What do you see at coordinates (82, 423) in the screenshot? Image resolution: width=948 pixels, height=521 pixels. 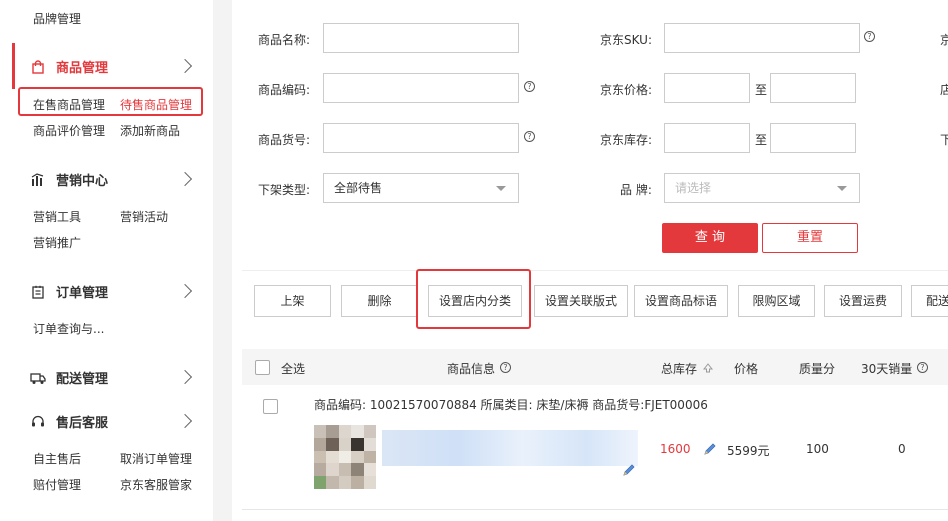 I see `sidebar-group-title: 售后客服` at bounding box center [82, 423].